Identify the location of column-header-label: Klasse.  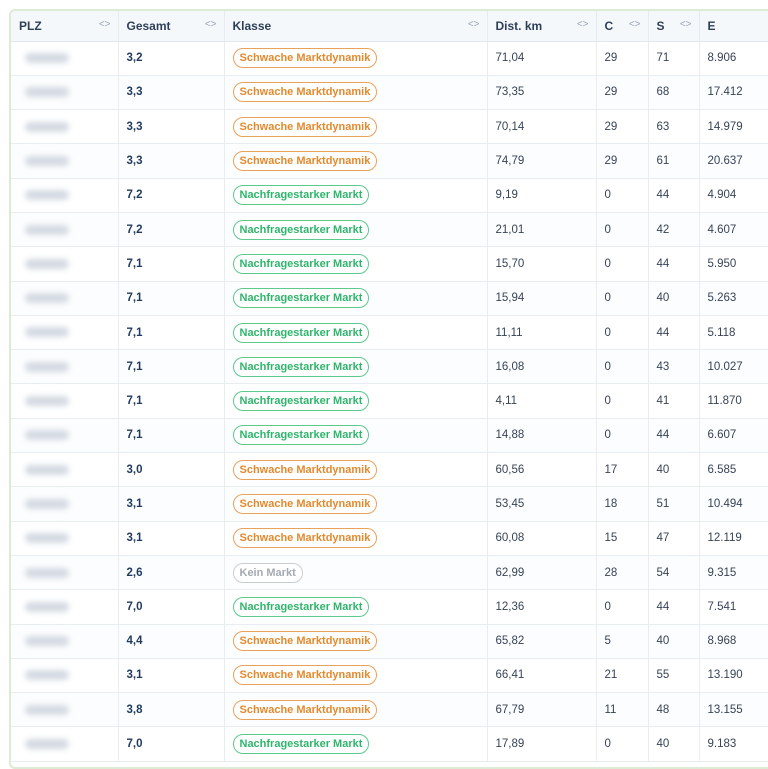
(252, 25).